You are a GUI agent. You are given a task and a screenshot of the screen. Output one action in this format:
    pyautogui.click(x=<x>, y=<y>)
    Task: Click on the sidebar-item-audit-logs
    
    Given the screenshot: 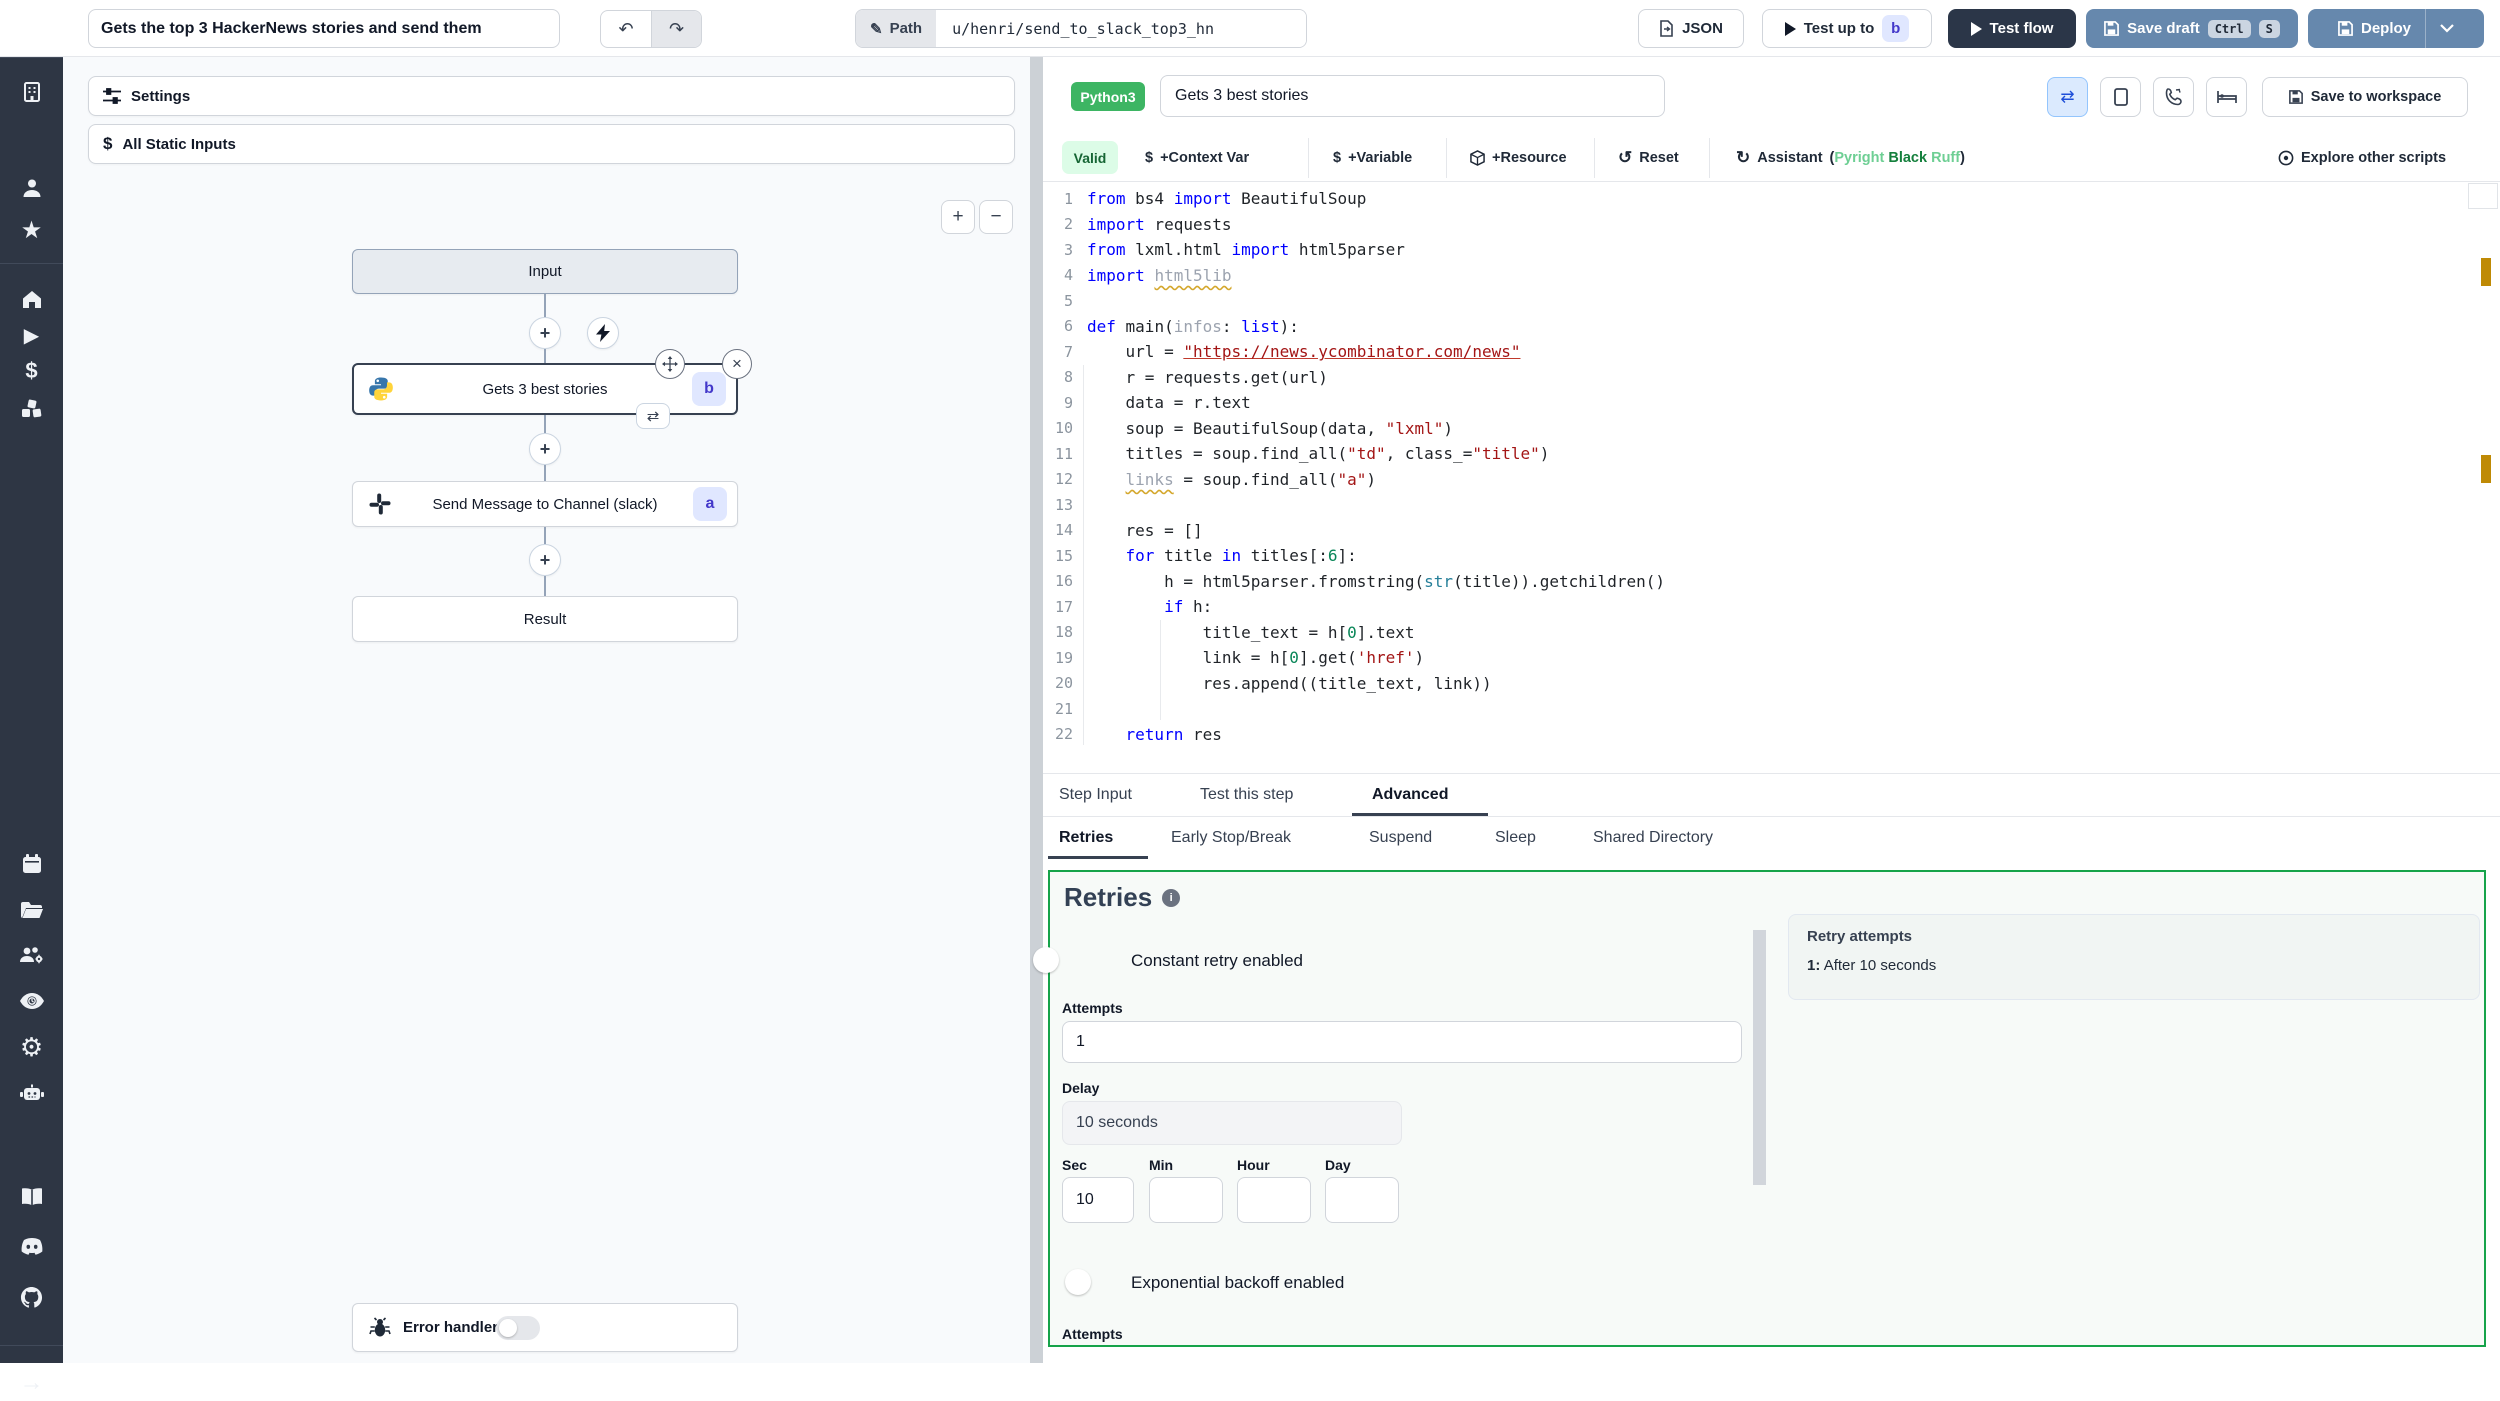 What is the action you would take?
    pyautogui.click(x=31, y=1001)
    